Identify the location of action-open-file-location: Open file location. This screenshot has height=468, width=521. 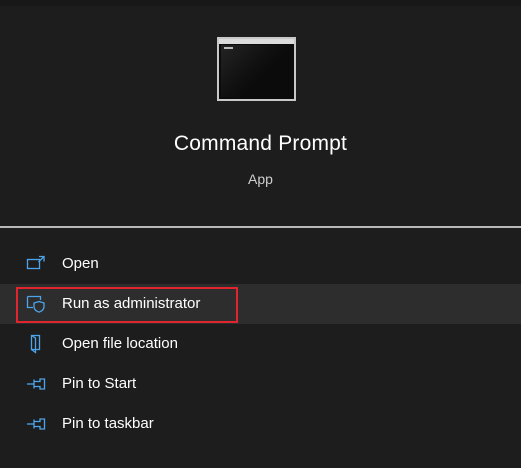
(260, 344).